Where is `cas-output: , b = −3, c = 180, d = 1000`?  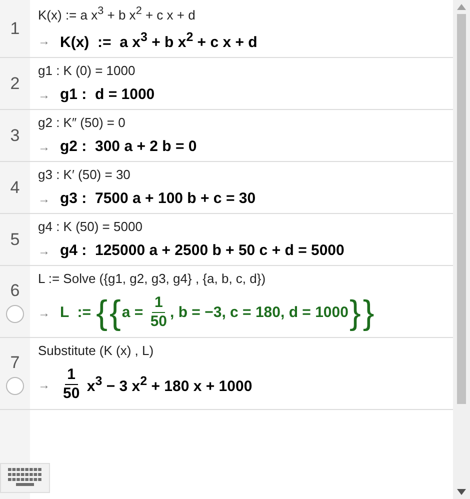
cas-output: , b = −3, c = 180, d = 1000 is located at coordinates (259, 313).